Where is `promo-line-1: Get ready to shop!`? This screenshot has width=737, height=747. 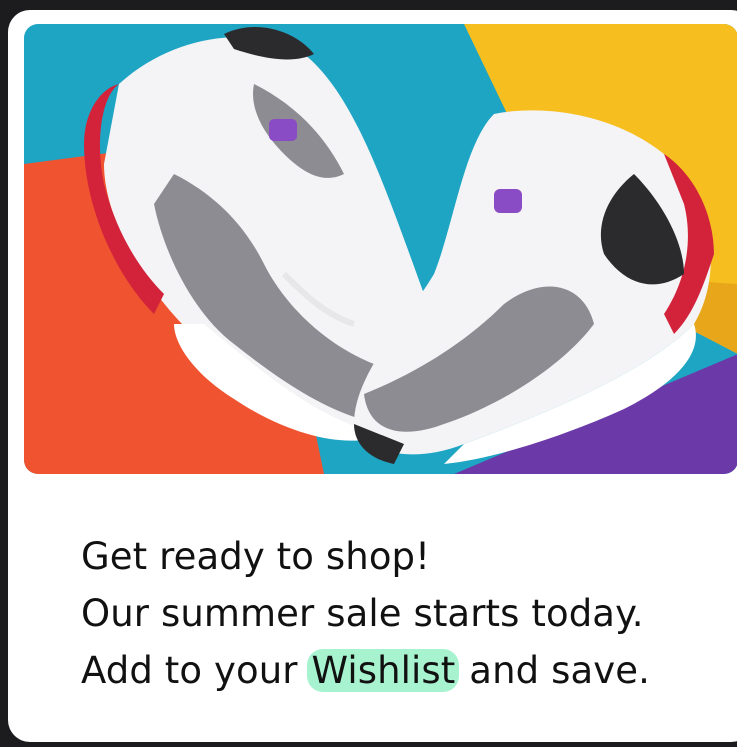 promo-line-1: Get ready to shop! is located at coordinates (256, 556).